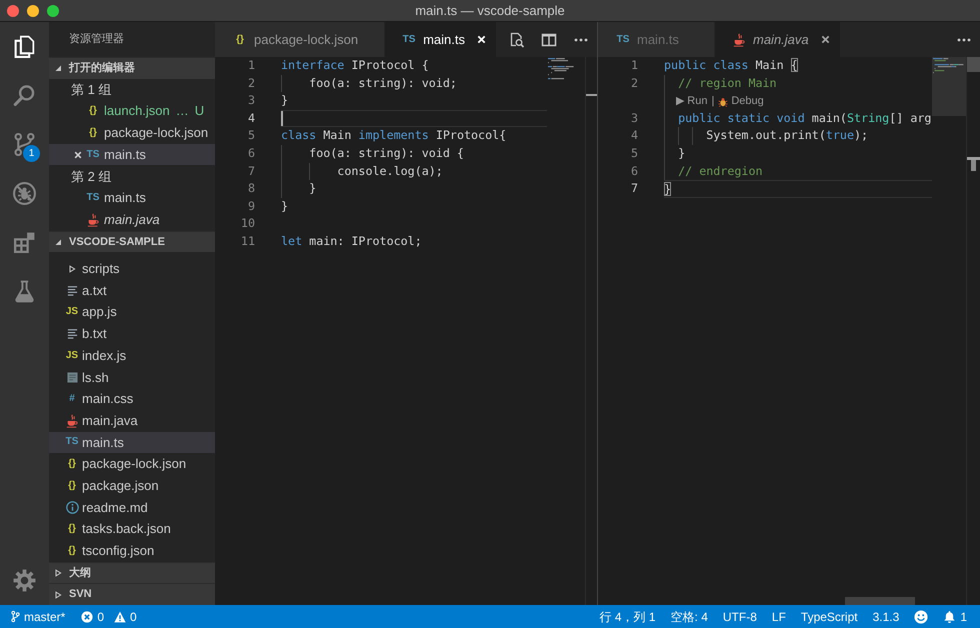 The width and height of the screenshot is (980, 628). Describe the element at coordinates (72, 355) in the screenshot. I see `file-type-label: JS` at that location.